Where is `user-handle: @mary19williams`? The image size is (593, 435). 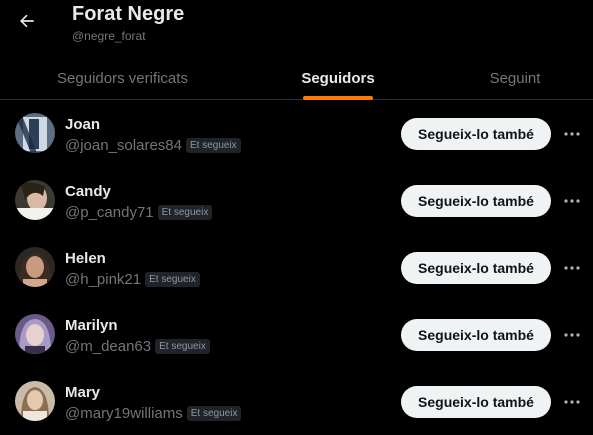 user-handle: @mary19williams is located at coordinates (124, 413).